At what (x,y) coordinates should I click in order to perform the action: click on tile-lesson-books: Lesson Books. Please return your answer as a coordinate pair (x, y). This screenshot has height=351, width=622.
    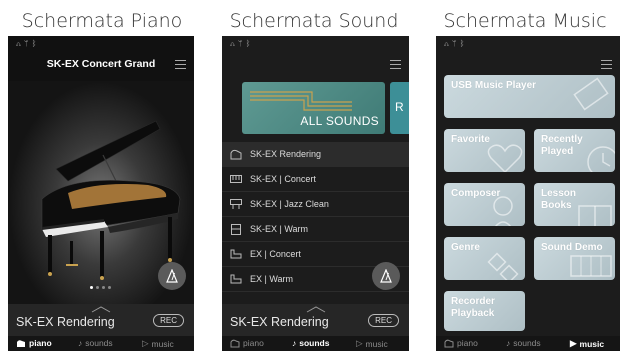
    Looking at the image, I should click on (574, 204).